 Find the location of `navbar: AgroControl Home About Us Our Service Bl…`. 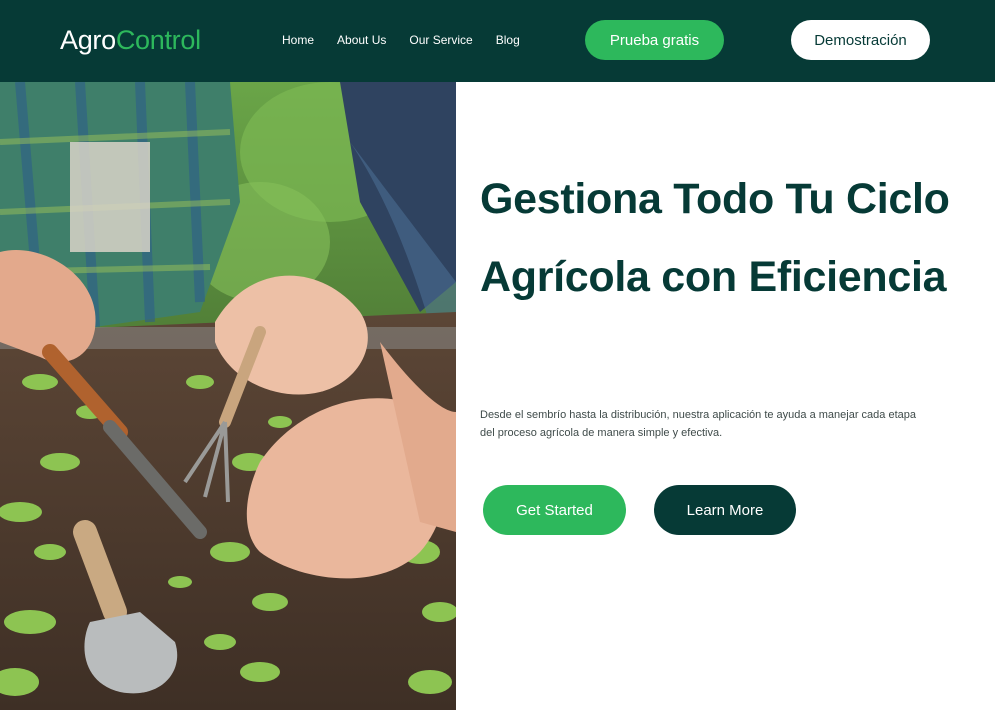

navbar: AgroControl Home About Us Our Service Bl… is located at coordinates (497, 41).